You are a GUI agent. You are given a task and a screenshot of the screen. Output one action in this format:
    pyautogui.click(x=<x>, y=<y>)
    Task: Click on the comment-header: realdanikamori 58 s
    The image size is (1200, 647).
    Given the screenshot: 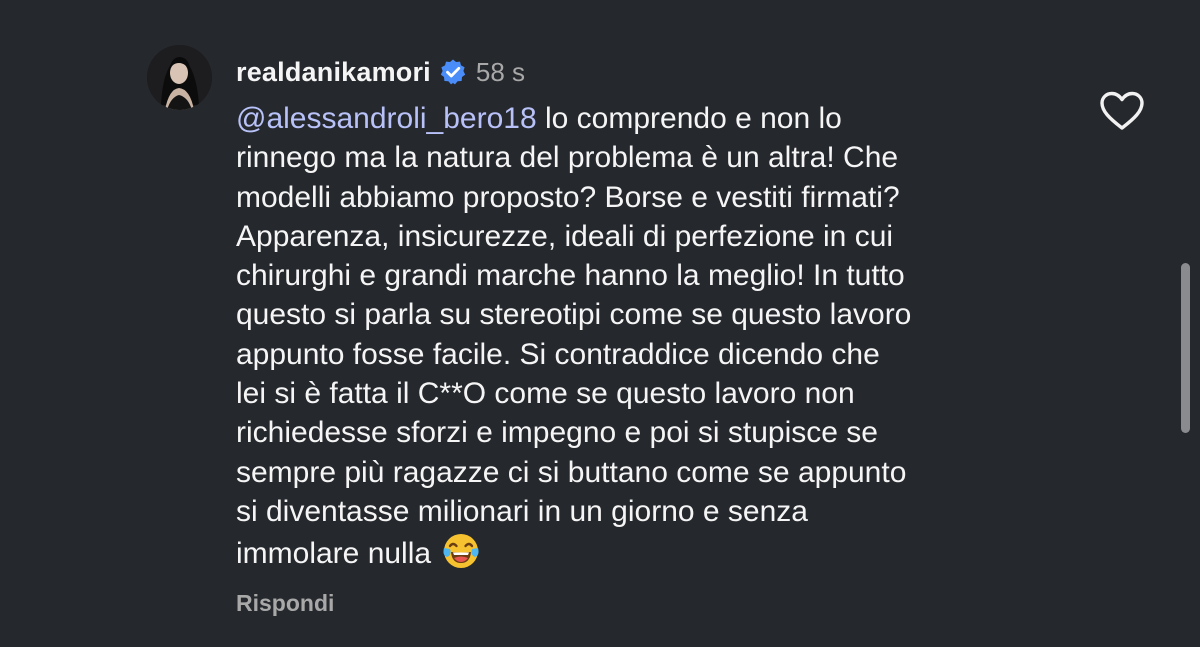 What is the action you would take?
    pyautogui.click(x=380, y=72)
    